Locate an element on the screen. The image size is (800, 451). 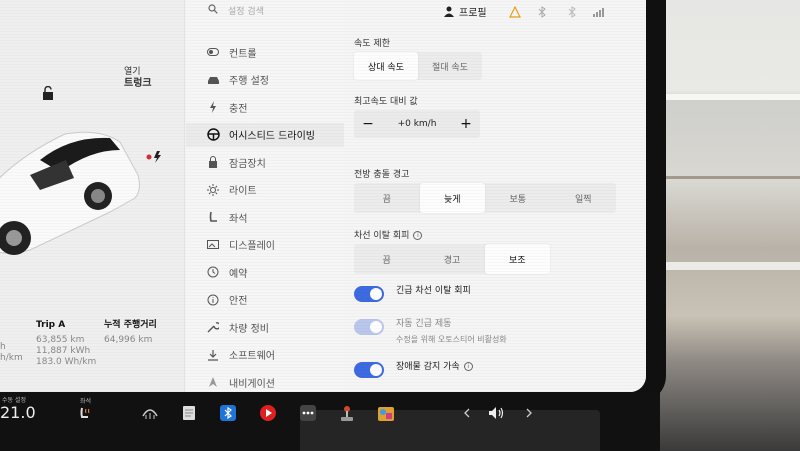
segment-option: 절대 속도 is located at coordinates (450, 66).